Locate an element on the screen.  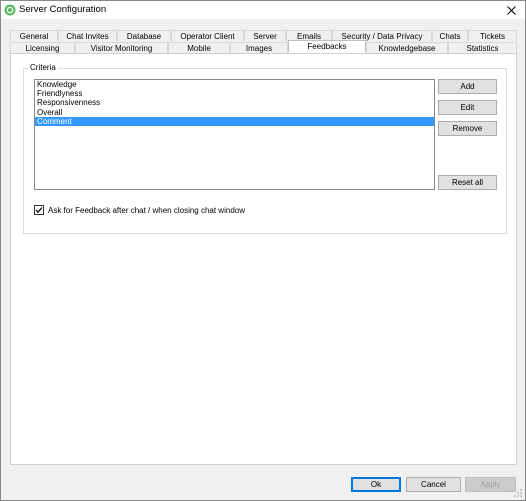
tab-chats: Chats is located at coordinates (450, 35).